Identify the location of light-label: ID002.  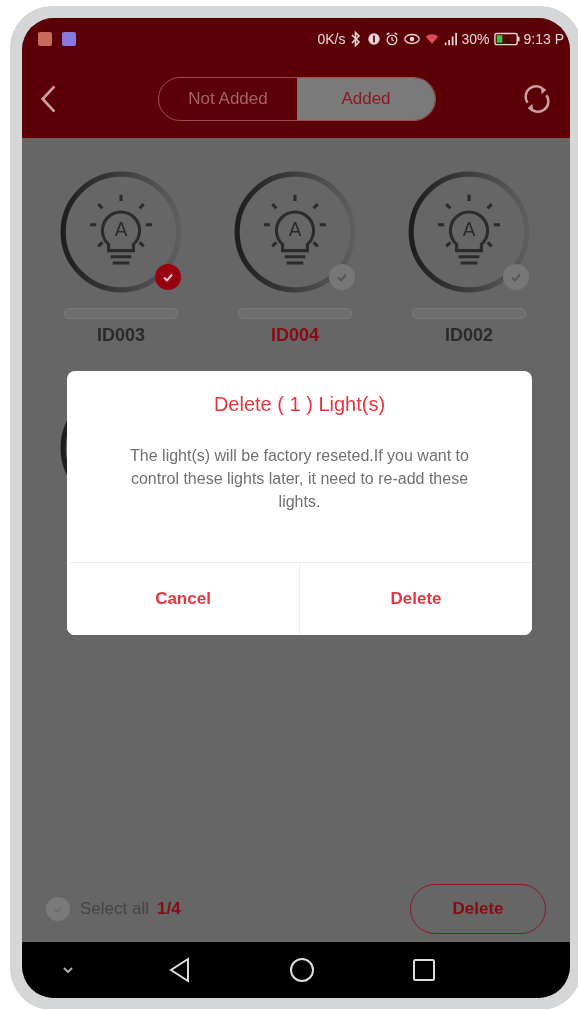
(468, 335).